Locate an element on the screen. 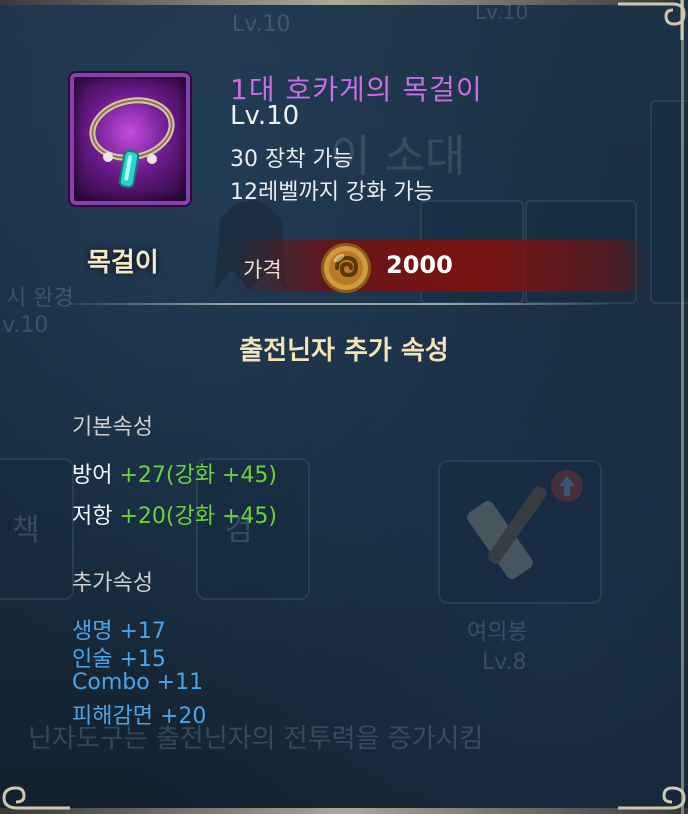  stat-row-defense: 방어 +27(강화 +45) is located at coordinates (174, 473).